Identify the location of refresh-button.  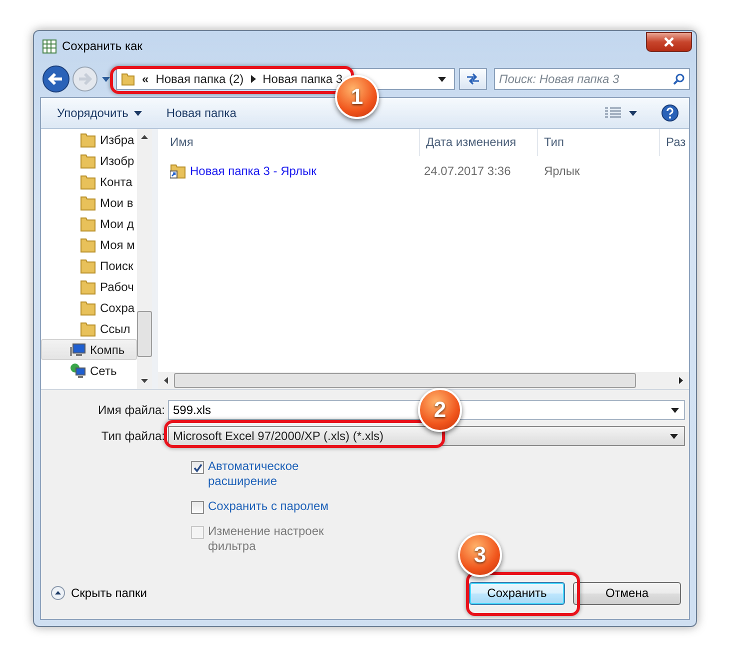
(473, 79).